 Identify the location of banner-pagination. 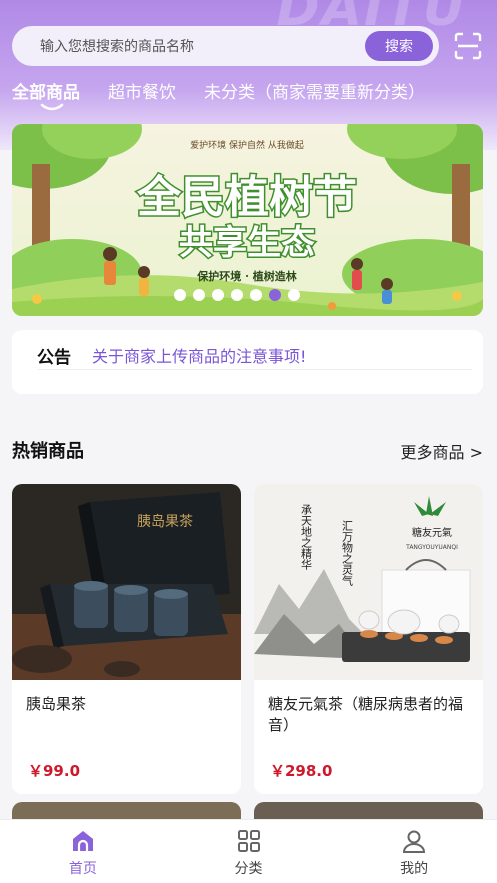
(237, 295).